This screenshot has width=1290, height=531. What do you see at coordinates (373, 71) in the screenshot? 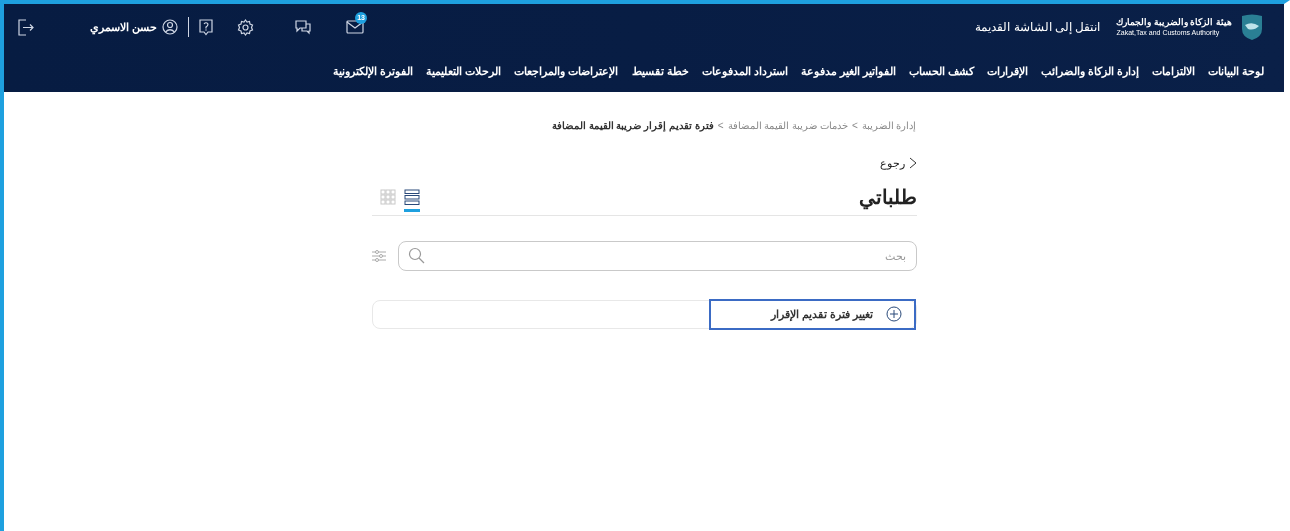
I see `nav-link: الفوترة الإلكترونية` at bounding box center [373, 71].